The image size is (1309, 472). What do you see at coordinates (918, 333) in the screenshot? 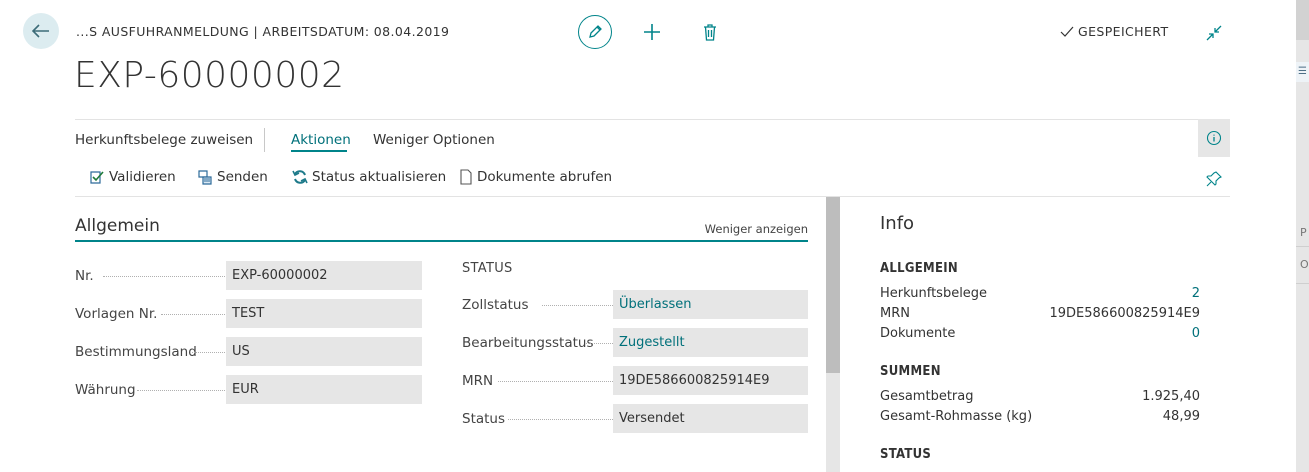
I see `factbox-label: Dokumente` at bounding box center [918, 333].